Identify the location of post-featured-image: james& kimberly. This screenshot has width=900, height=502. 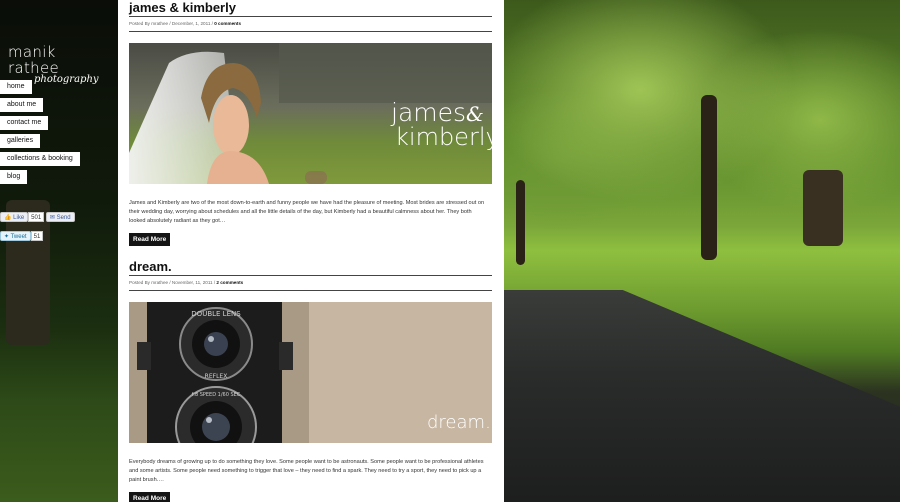
(310, 113).